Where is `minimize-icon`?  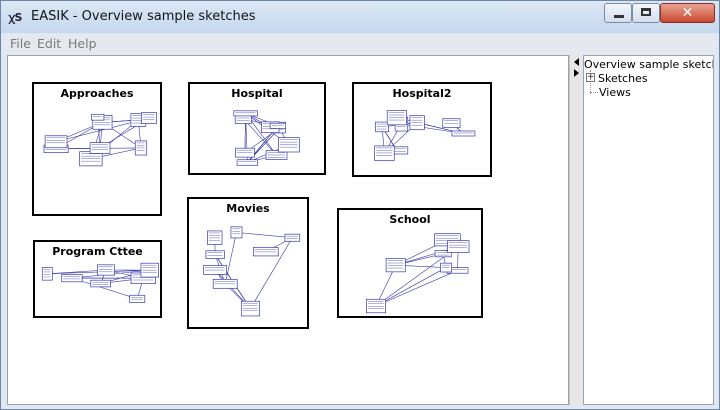
minimize-icon is located at coordinates (619, 16).